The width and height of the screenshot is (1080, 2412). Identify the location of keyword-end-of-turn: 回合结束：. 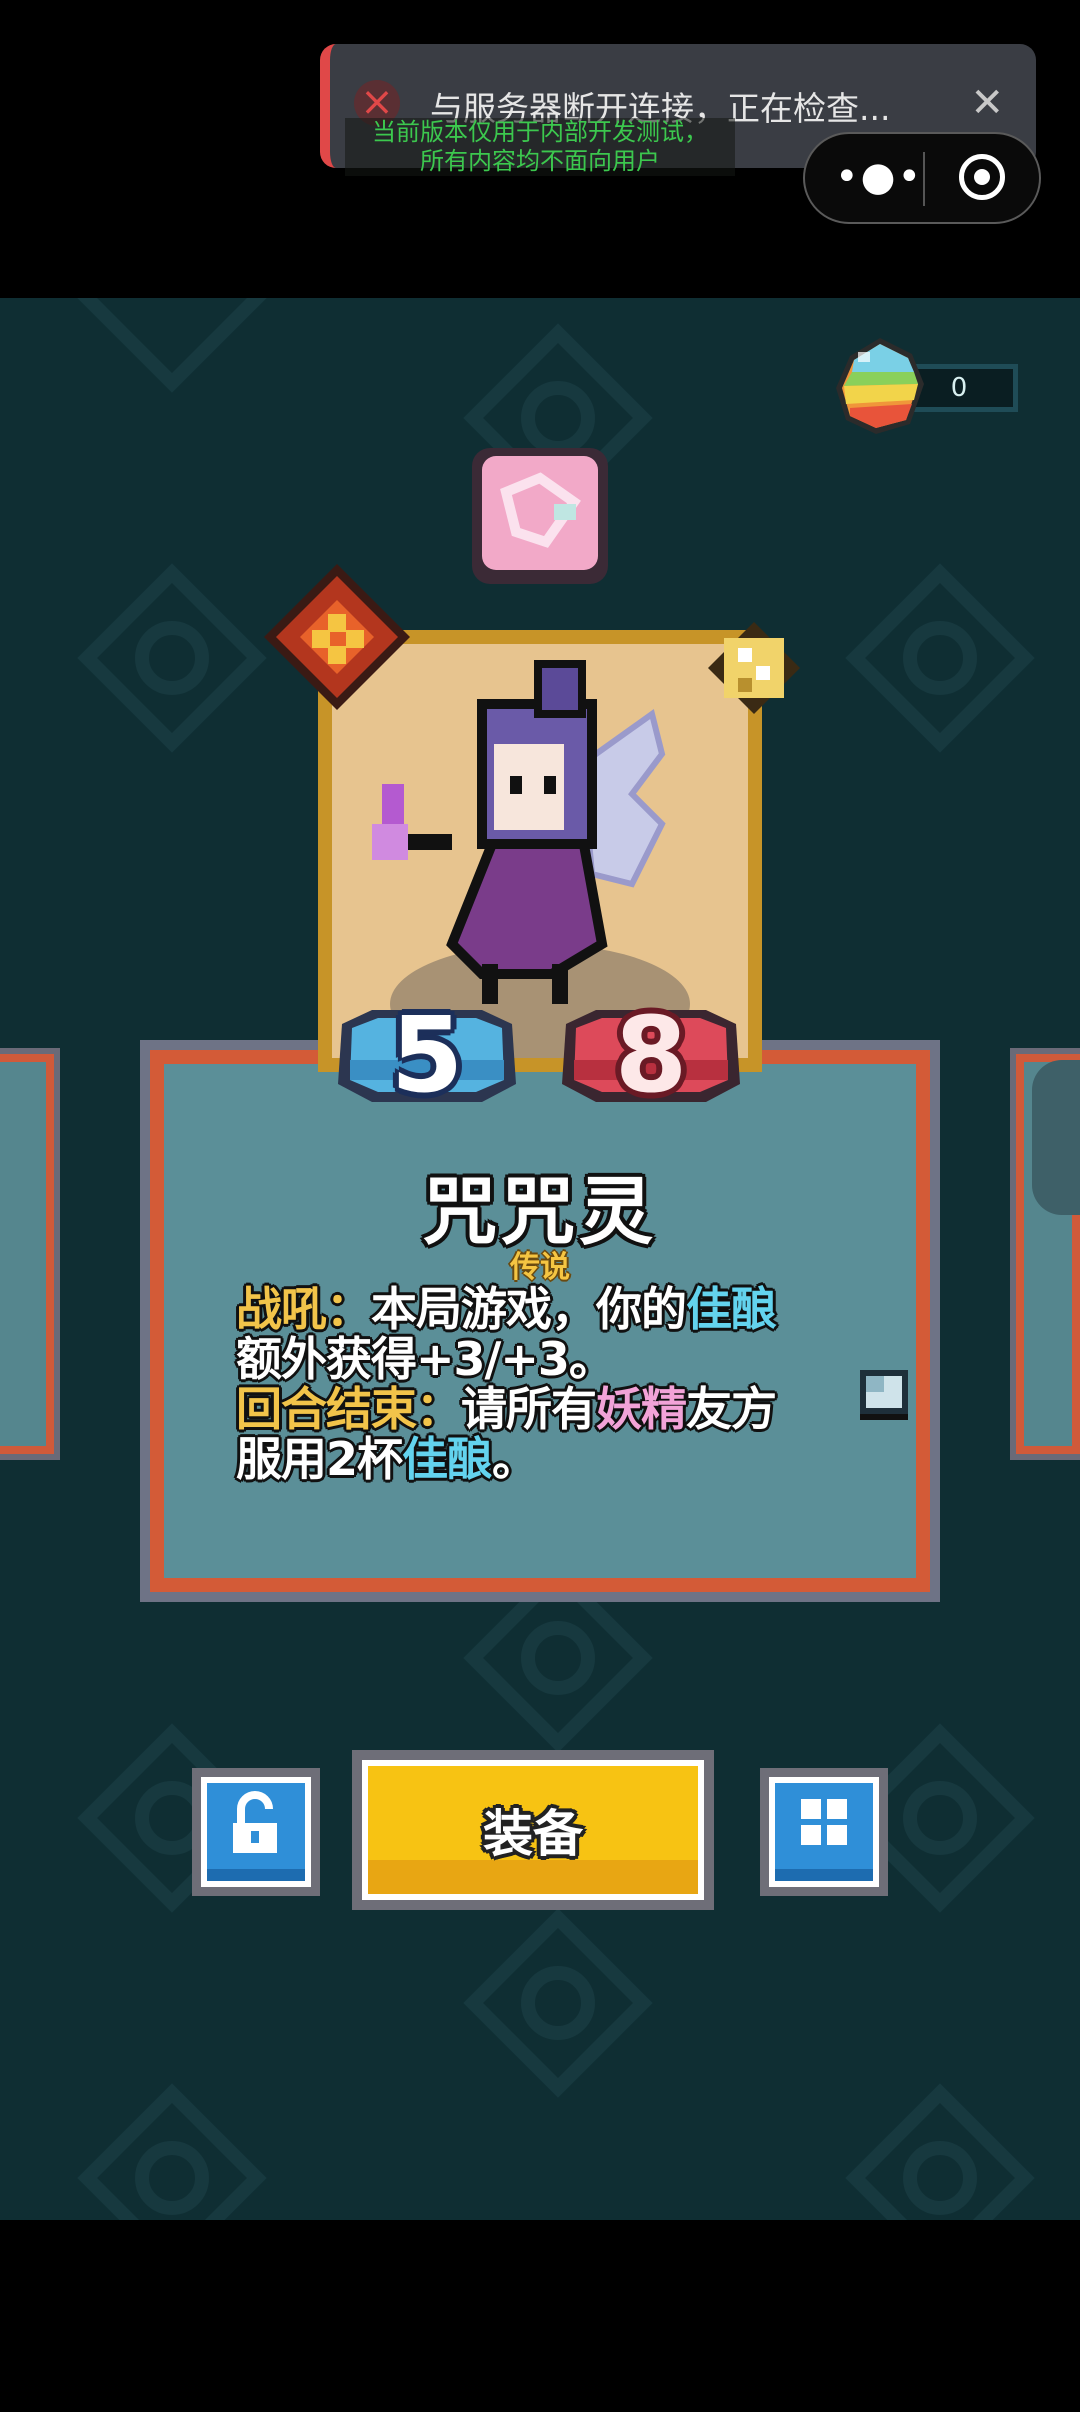
(349, 1409).